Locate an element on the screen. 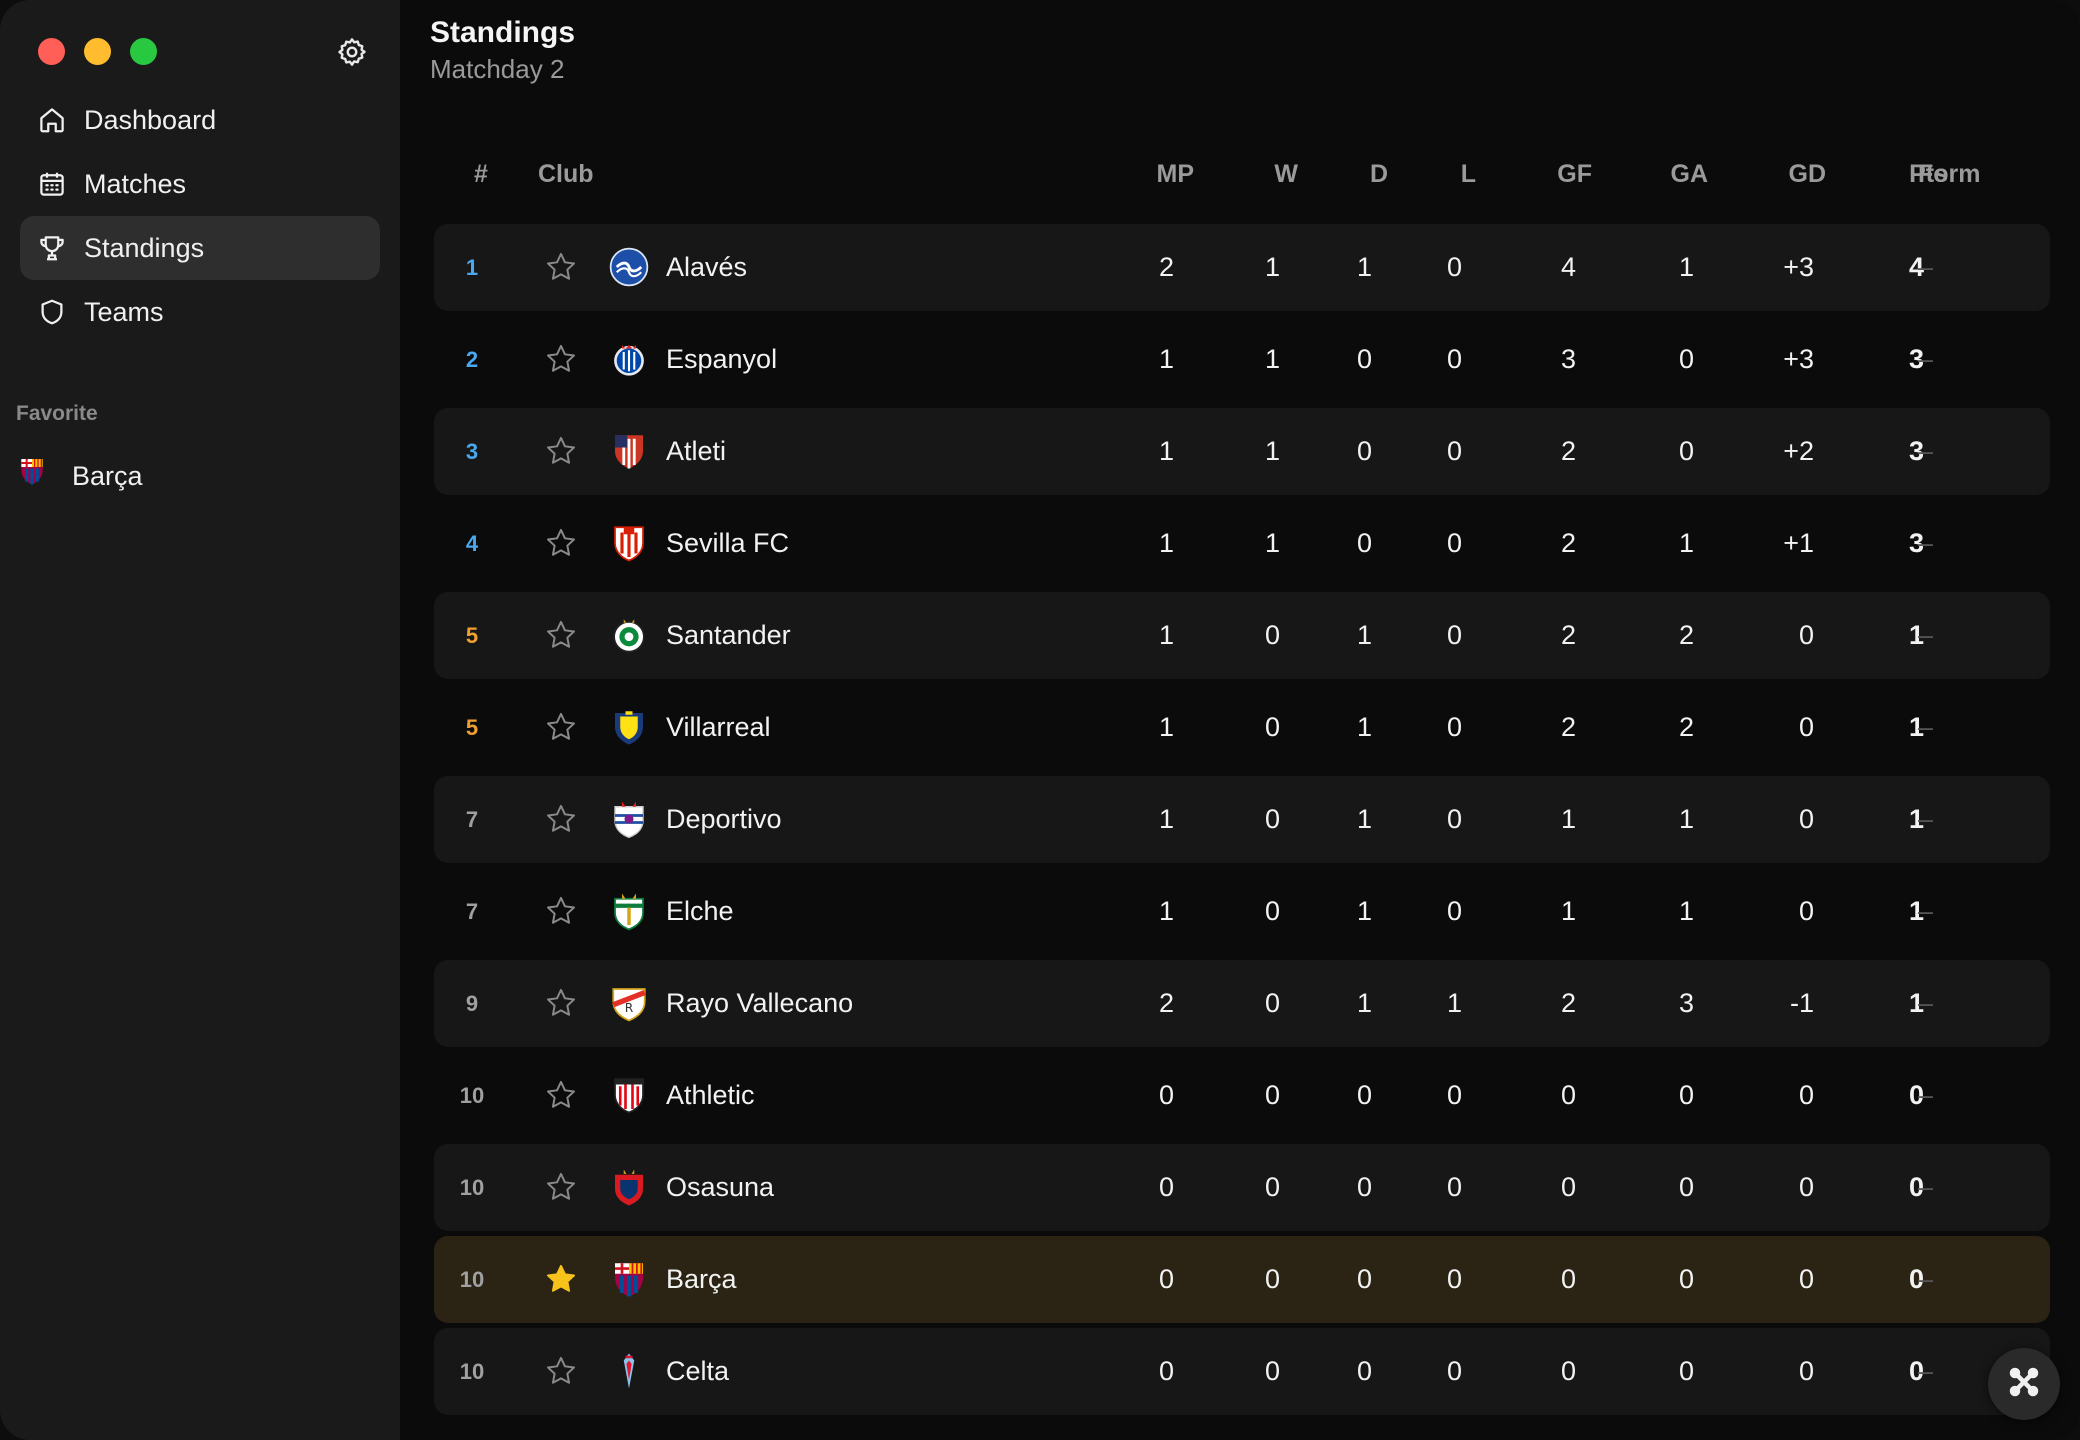 The image size is (2080, 1440). celta-crest-icon is located at coordinates (629, 1371).